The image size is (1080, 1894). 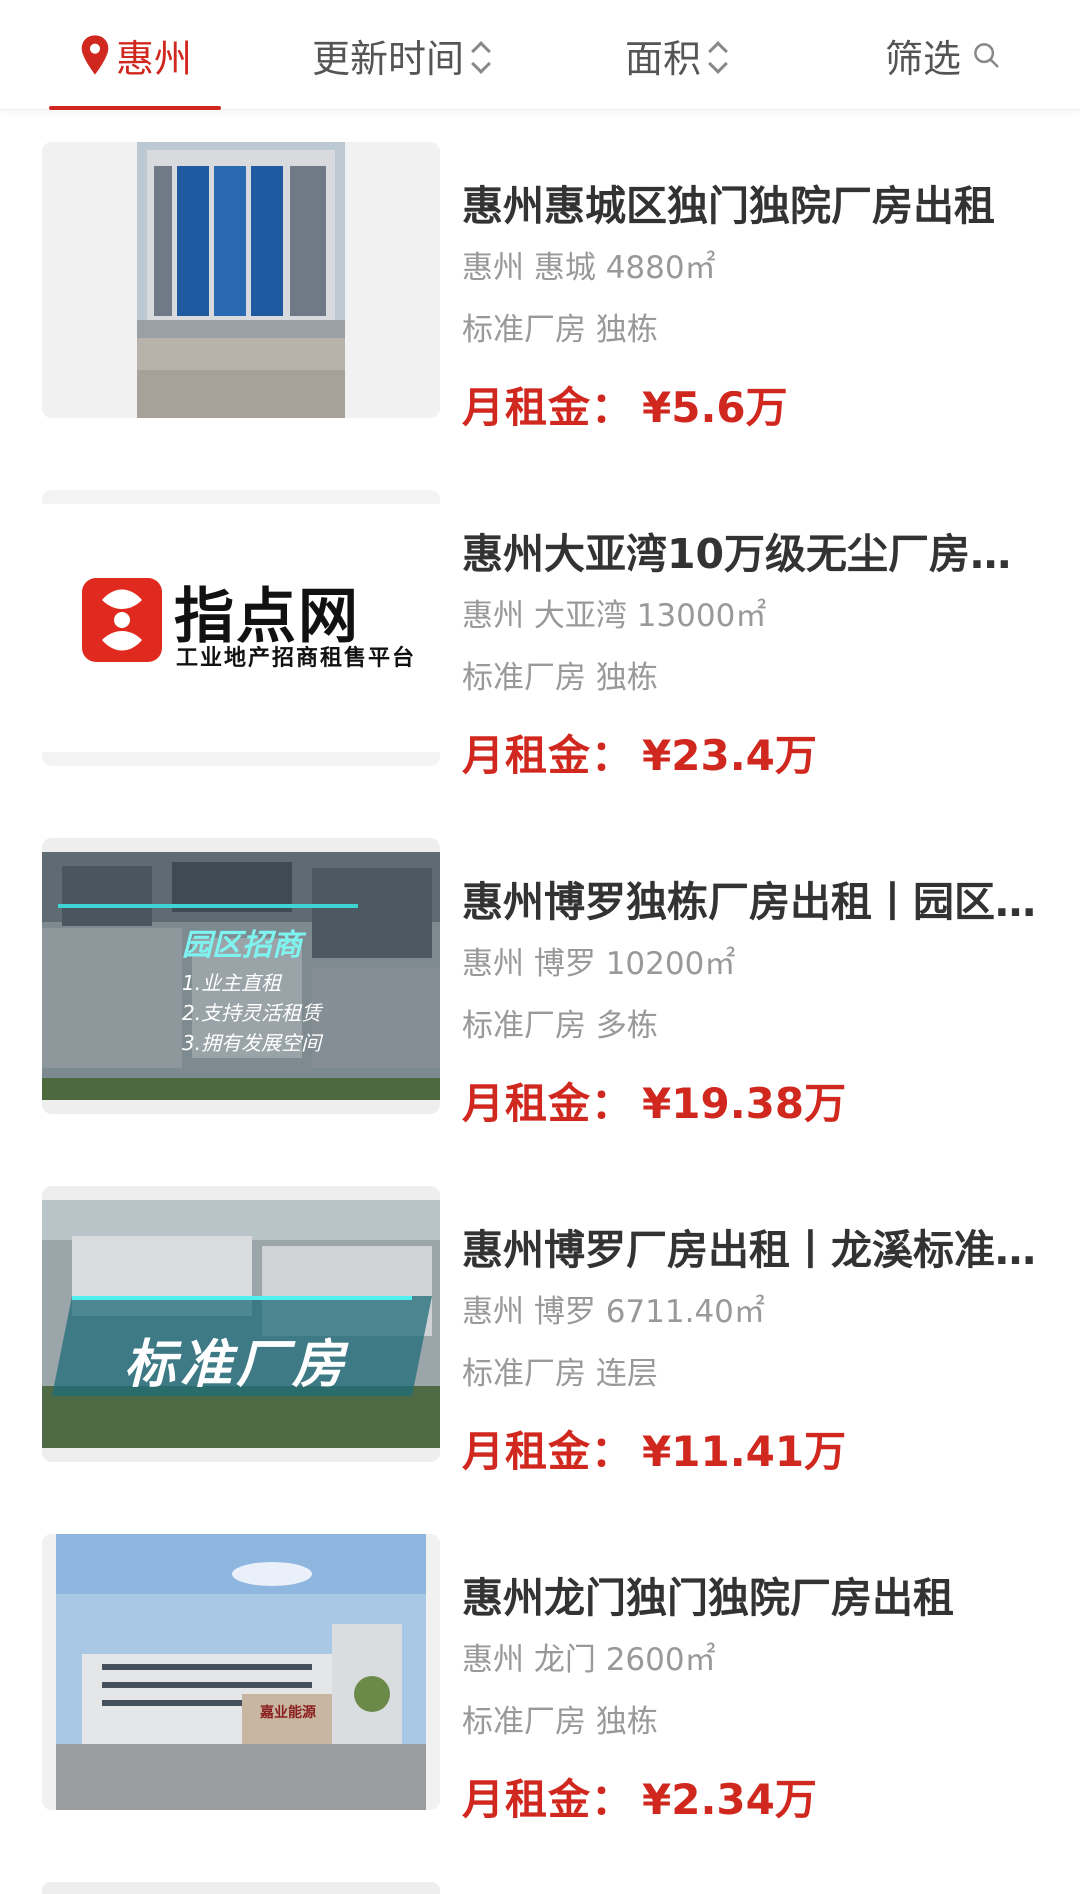 I want to click on overlay-lines: 1.业主直租 2.支持灵活租赁 3.拥有发展空间, so click(x=251, y=1013).